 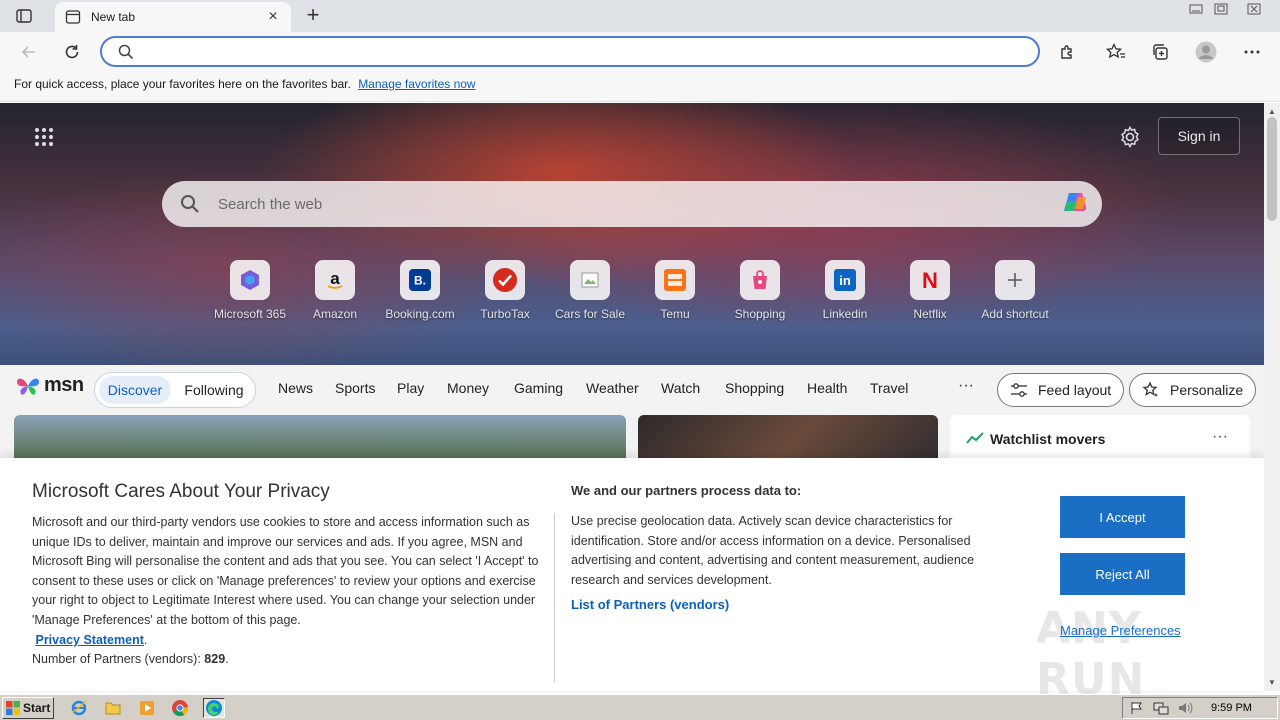 I want to click on avatar-icon, so click(x=1206, y=52).